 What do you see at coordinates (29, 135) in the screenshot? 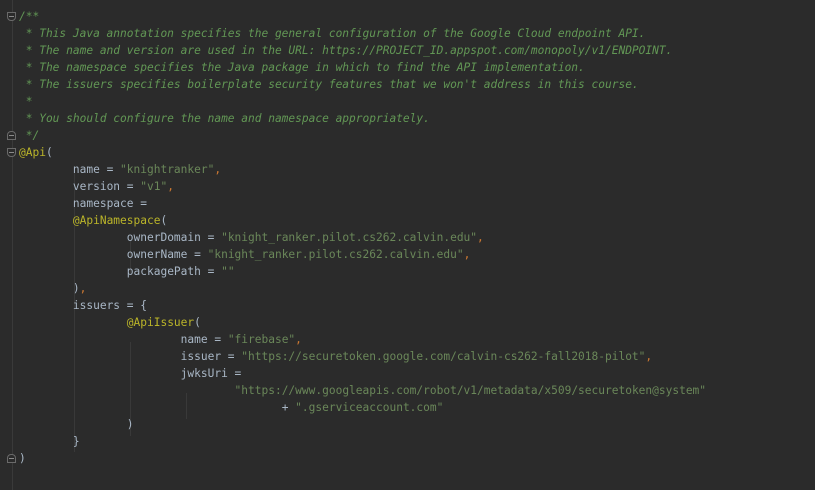
I see `comment-text: */` at bounding box center [29, 135].